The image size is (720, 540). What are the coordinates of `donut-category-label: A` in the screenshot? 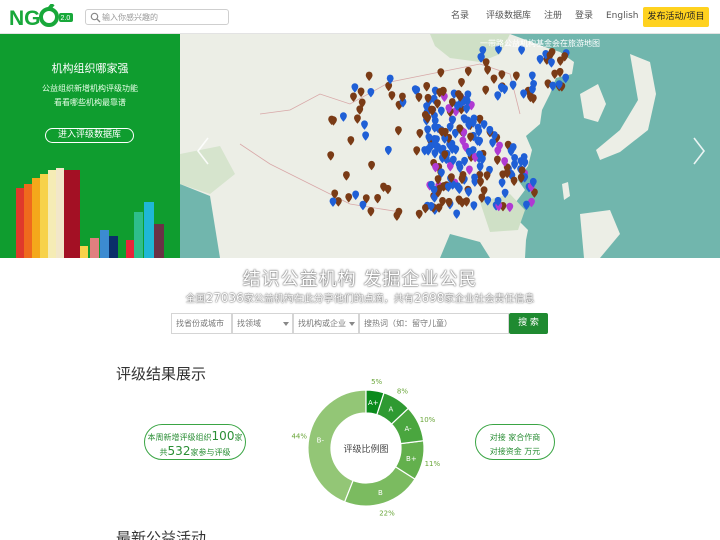 It's located at (391, 410).